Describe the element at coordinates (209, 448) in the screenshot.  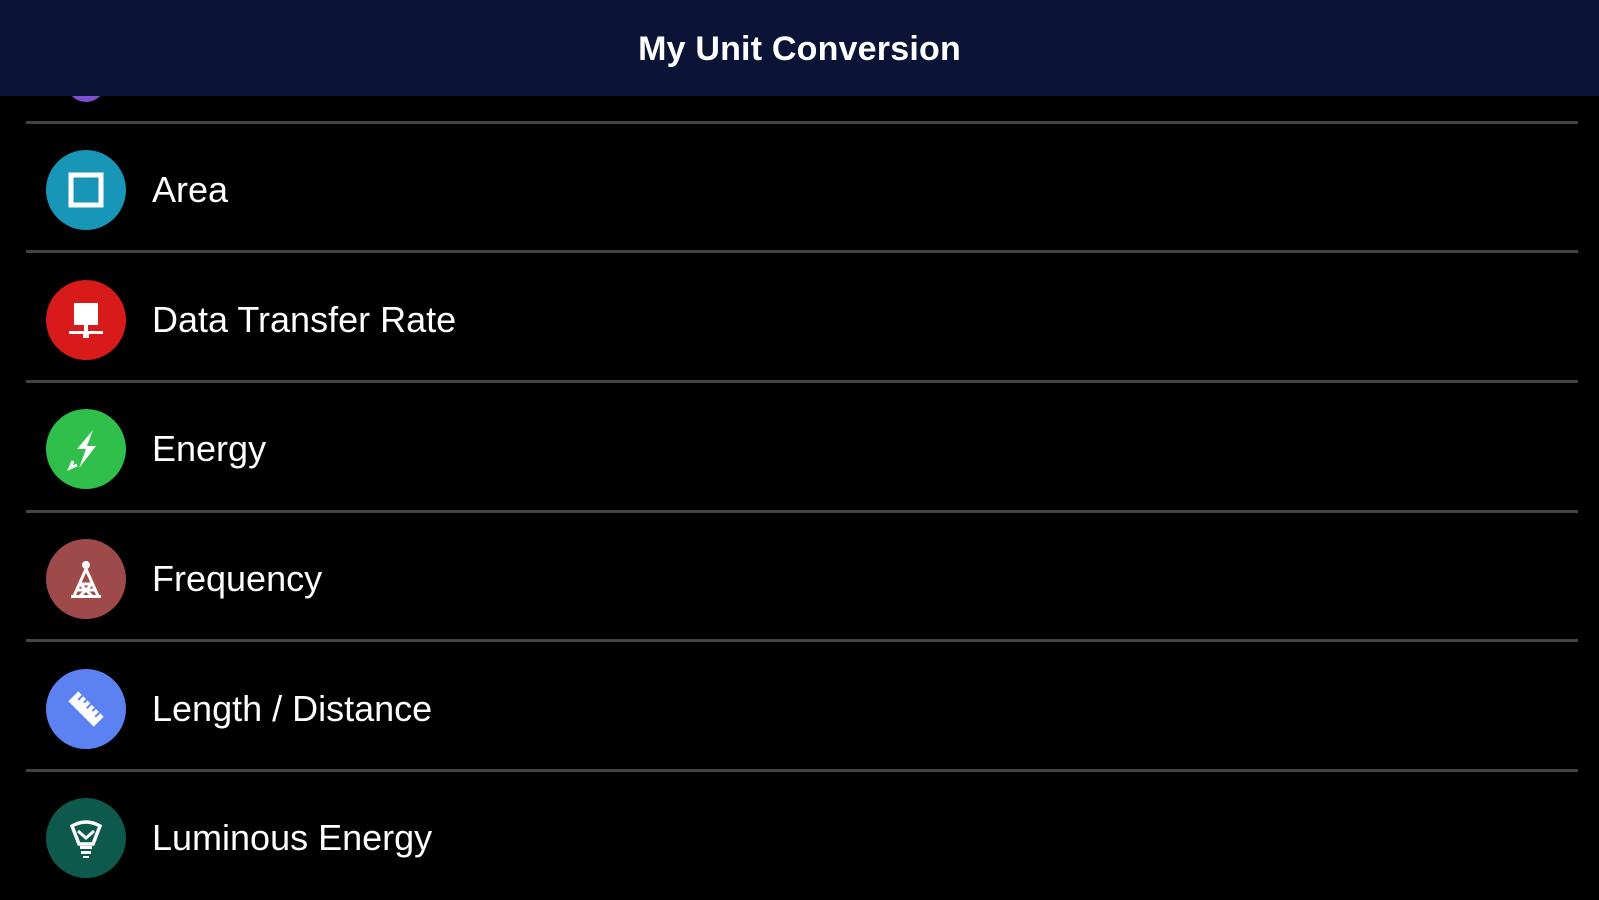
I see `list-item-label: Energy` at that location.